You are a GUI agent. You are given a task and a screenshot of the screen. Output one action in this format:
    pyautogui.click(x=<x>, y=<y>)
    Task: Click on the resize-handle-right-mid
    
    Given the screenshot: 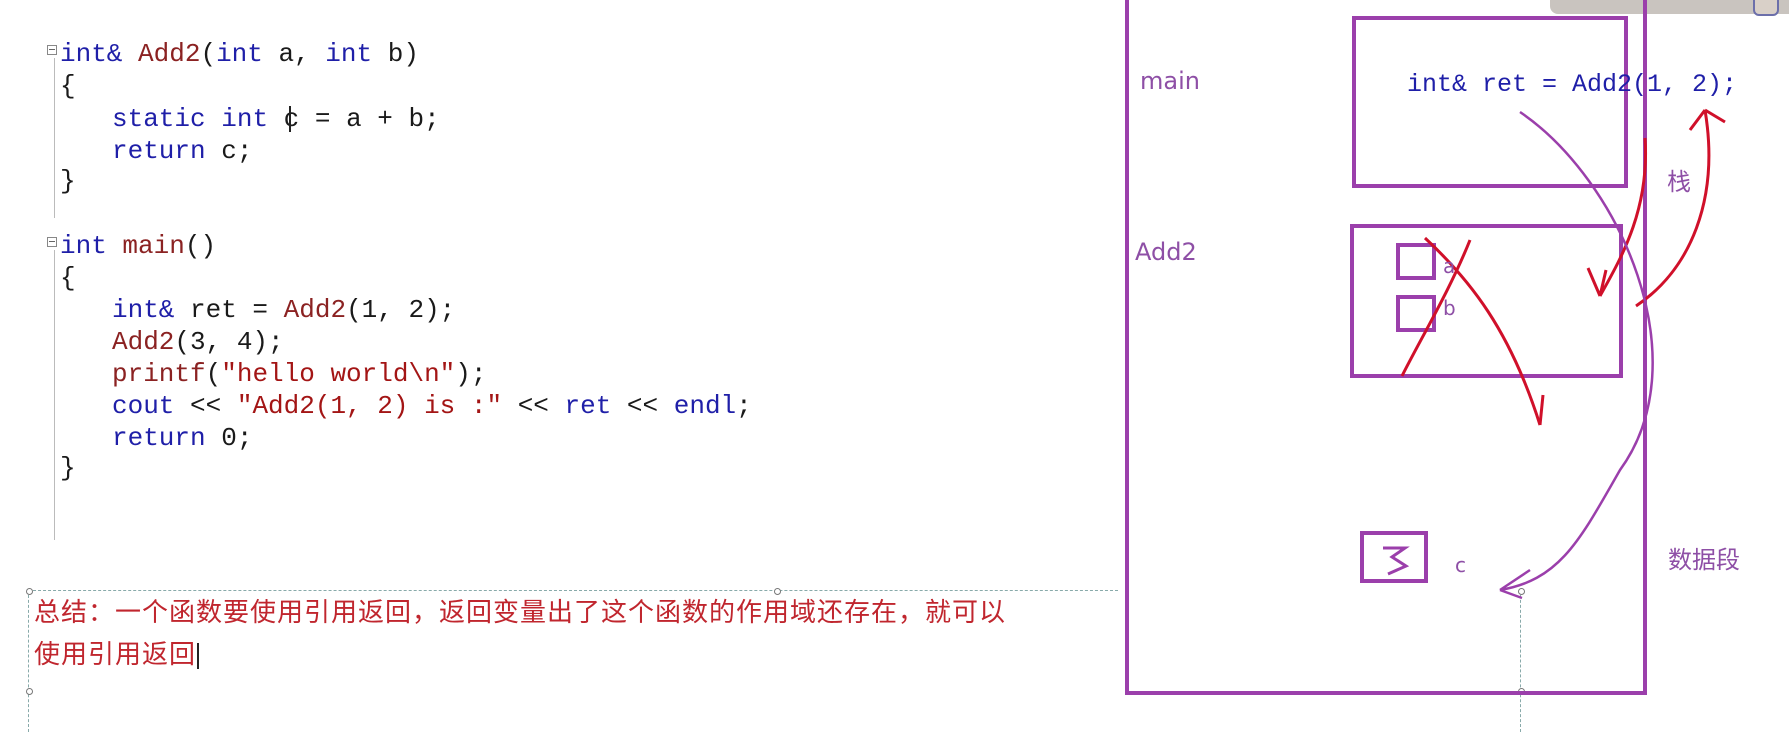 What is the action you would take?
    pyautogui.click(x=1521, y=691)
    